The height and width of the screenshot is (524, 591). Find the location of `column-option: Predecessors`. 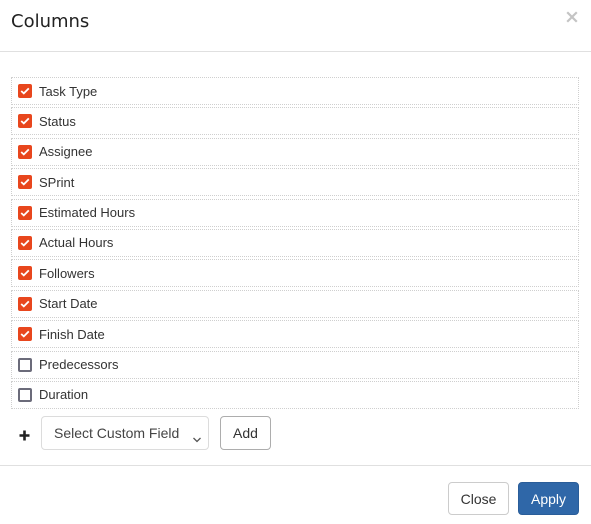

column-option: Predecessors is located at coordinates (295, 364).